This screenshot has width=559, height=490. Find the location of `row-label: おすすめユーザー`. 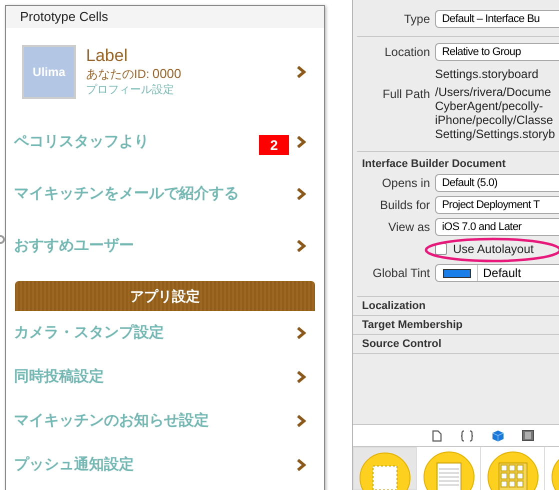

row-label: おすすめユーザー is located at coordinates (74, 246).